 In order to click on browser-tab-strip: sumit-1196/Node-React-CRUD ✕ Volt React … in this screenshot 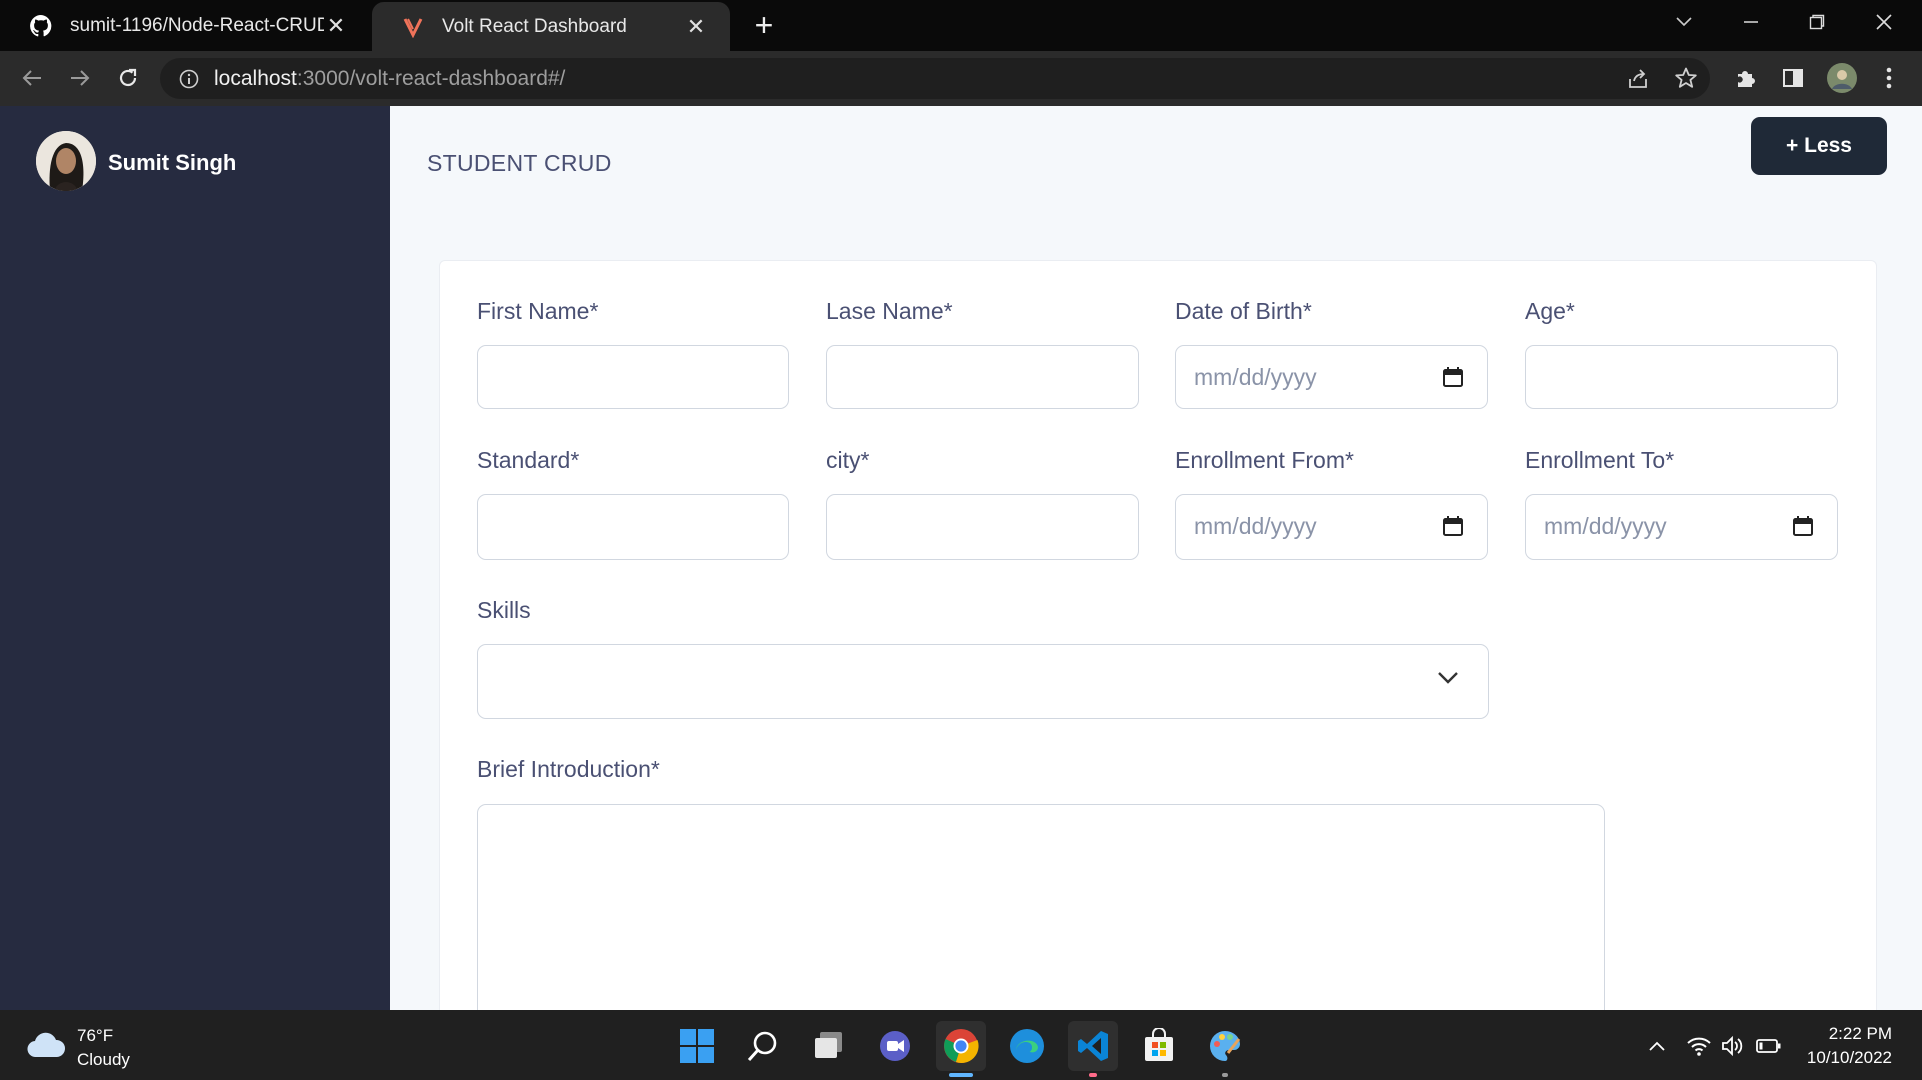, I will do `click(961, 25)`.